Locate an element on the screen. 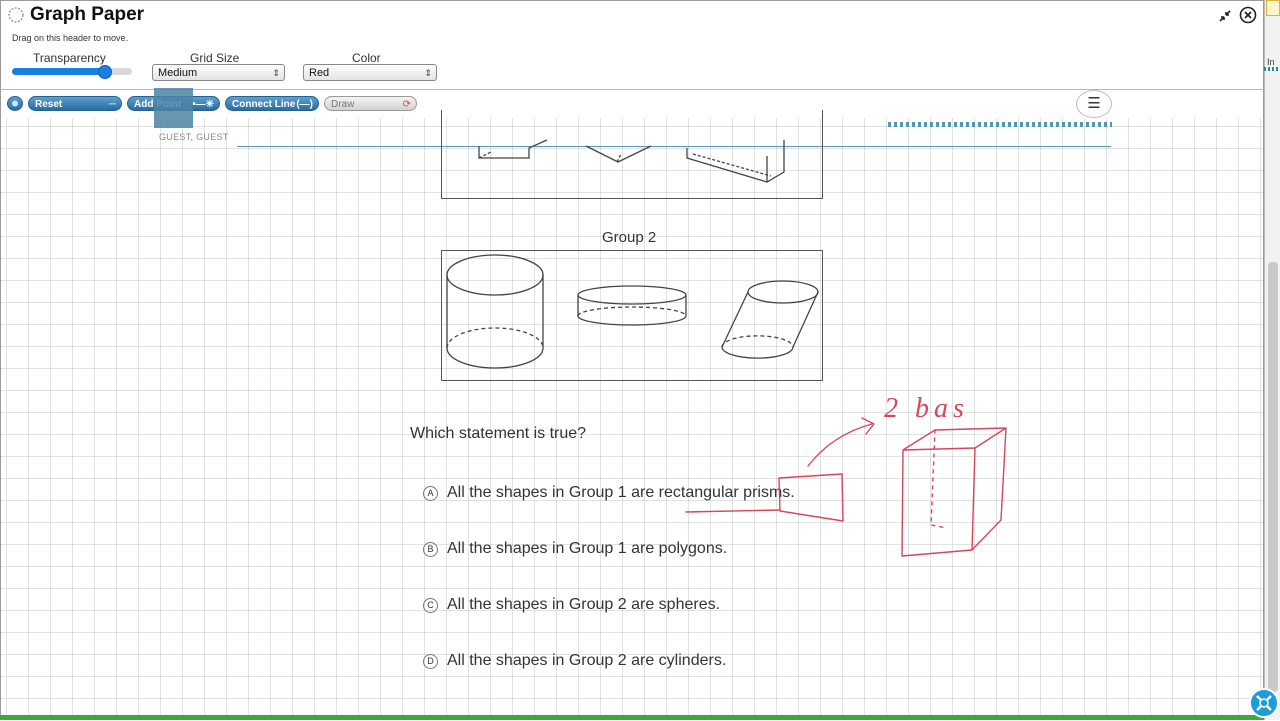  ink-prism-hidden is located at coordinates (939, 479).